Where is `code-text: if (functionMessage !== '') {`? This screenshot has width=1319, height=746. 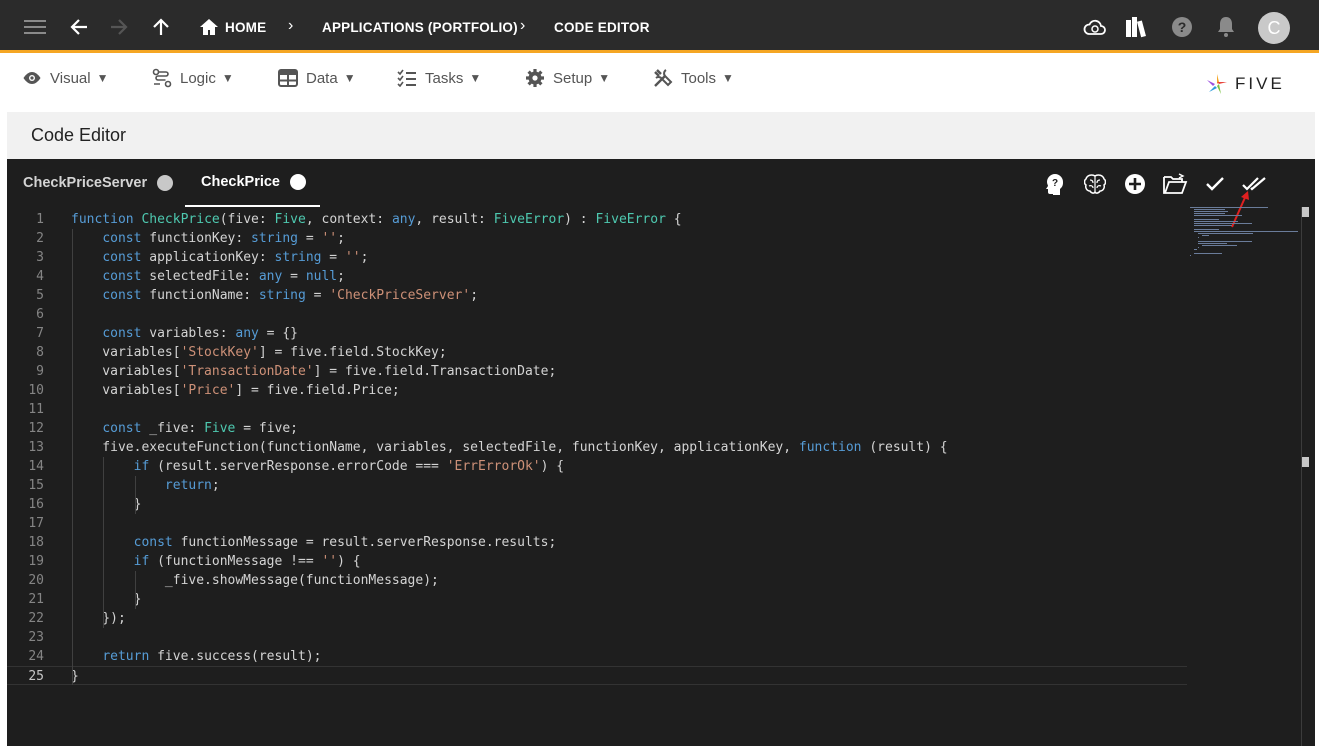
code-text: if (functionMessage !== '') { is located at coordinates (247, 561).